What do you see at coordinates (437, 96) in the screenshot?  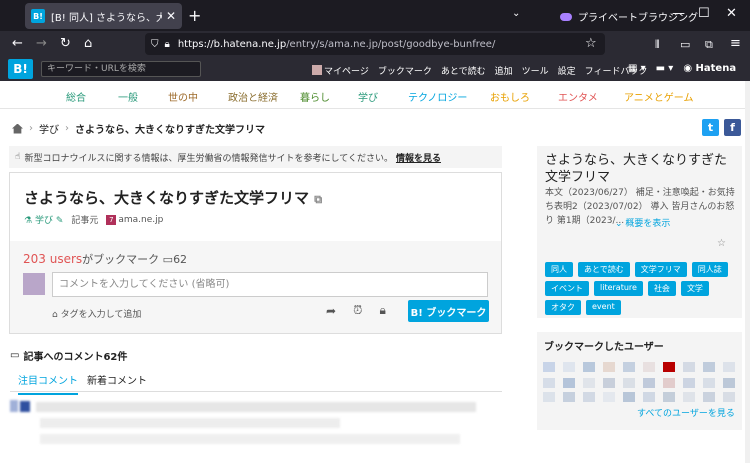 I see `category-item: テクノロジー` at bounding box center [437, 96].